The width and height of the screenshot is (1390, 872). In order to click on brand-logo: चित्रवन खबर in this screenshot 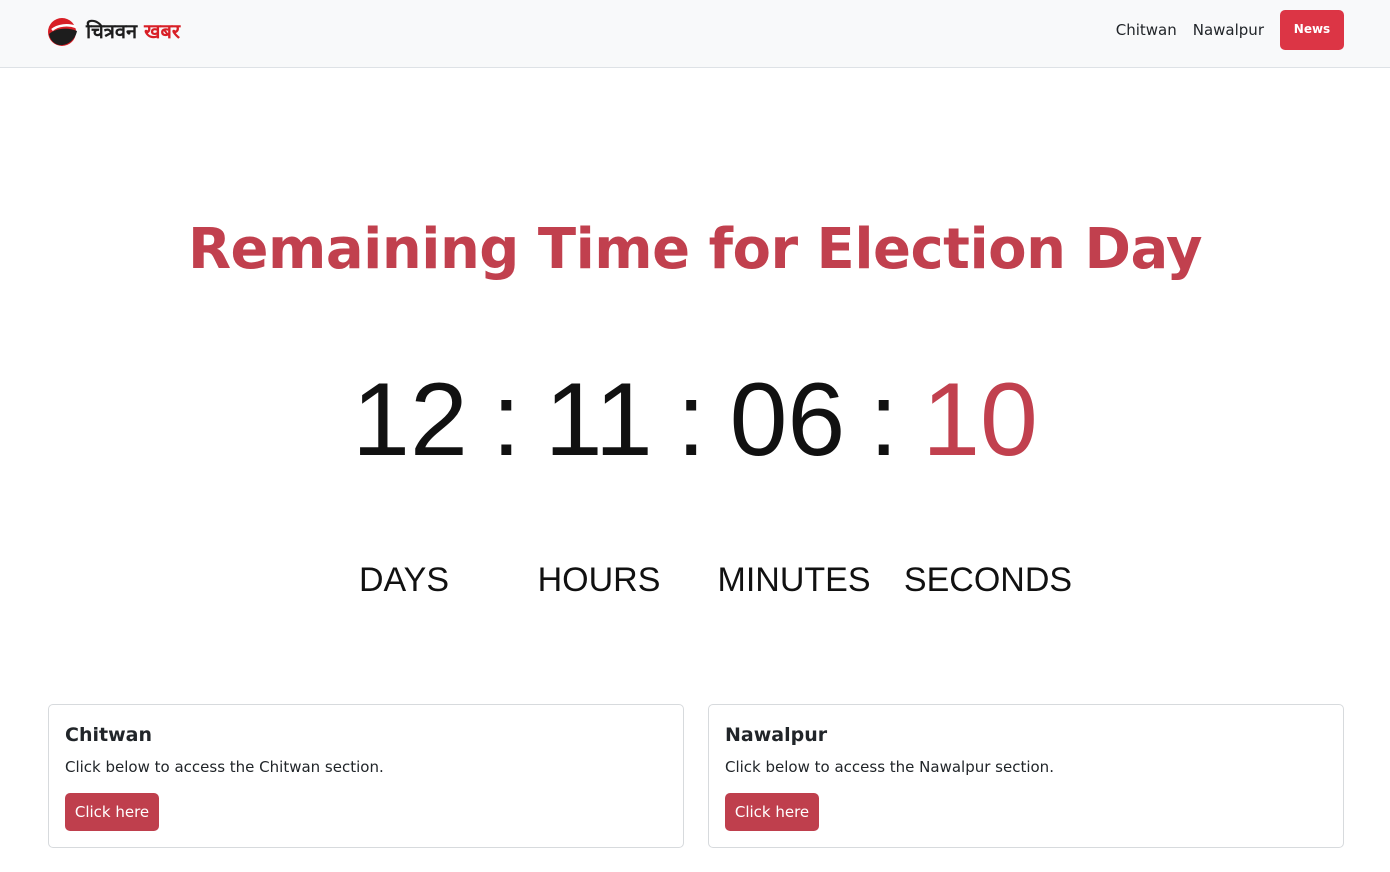, I will do `click(113, 31)`.